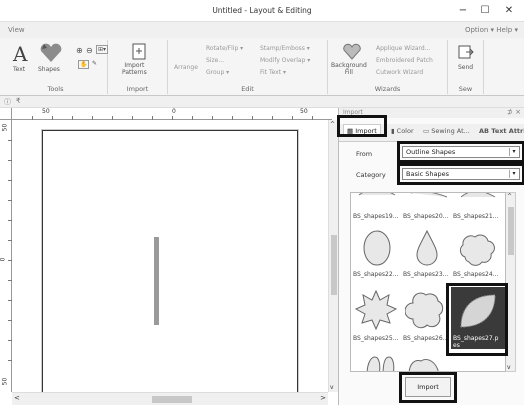 This screenshot has height=405, width=524. I want to click on group-button: Group ▾, so click(217, 72).